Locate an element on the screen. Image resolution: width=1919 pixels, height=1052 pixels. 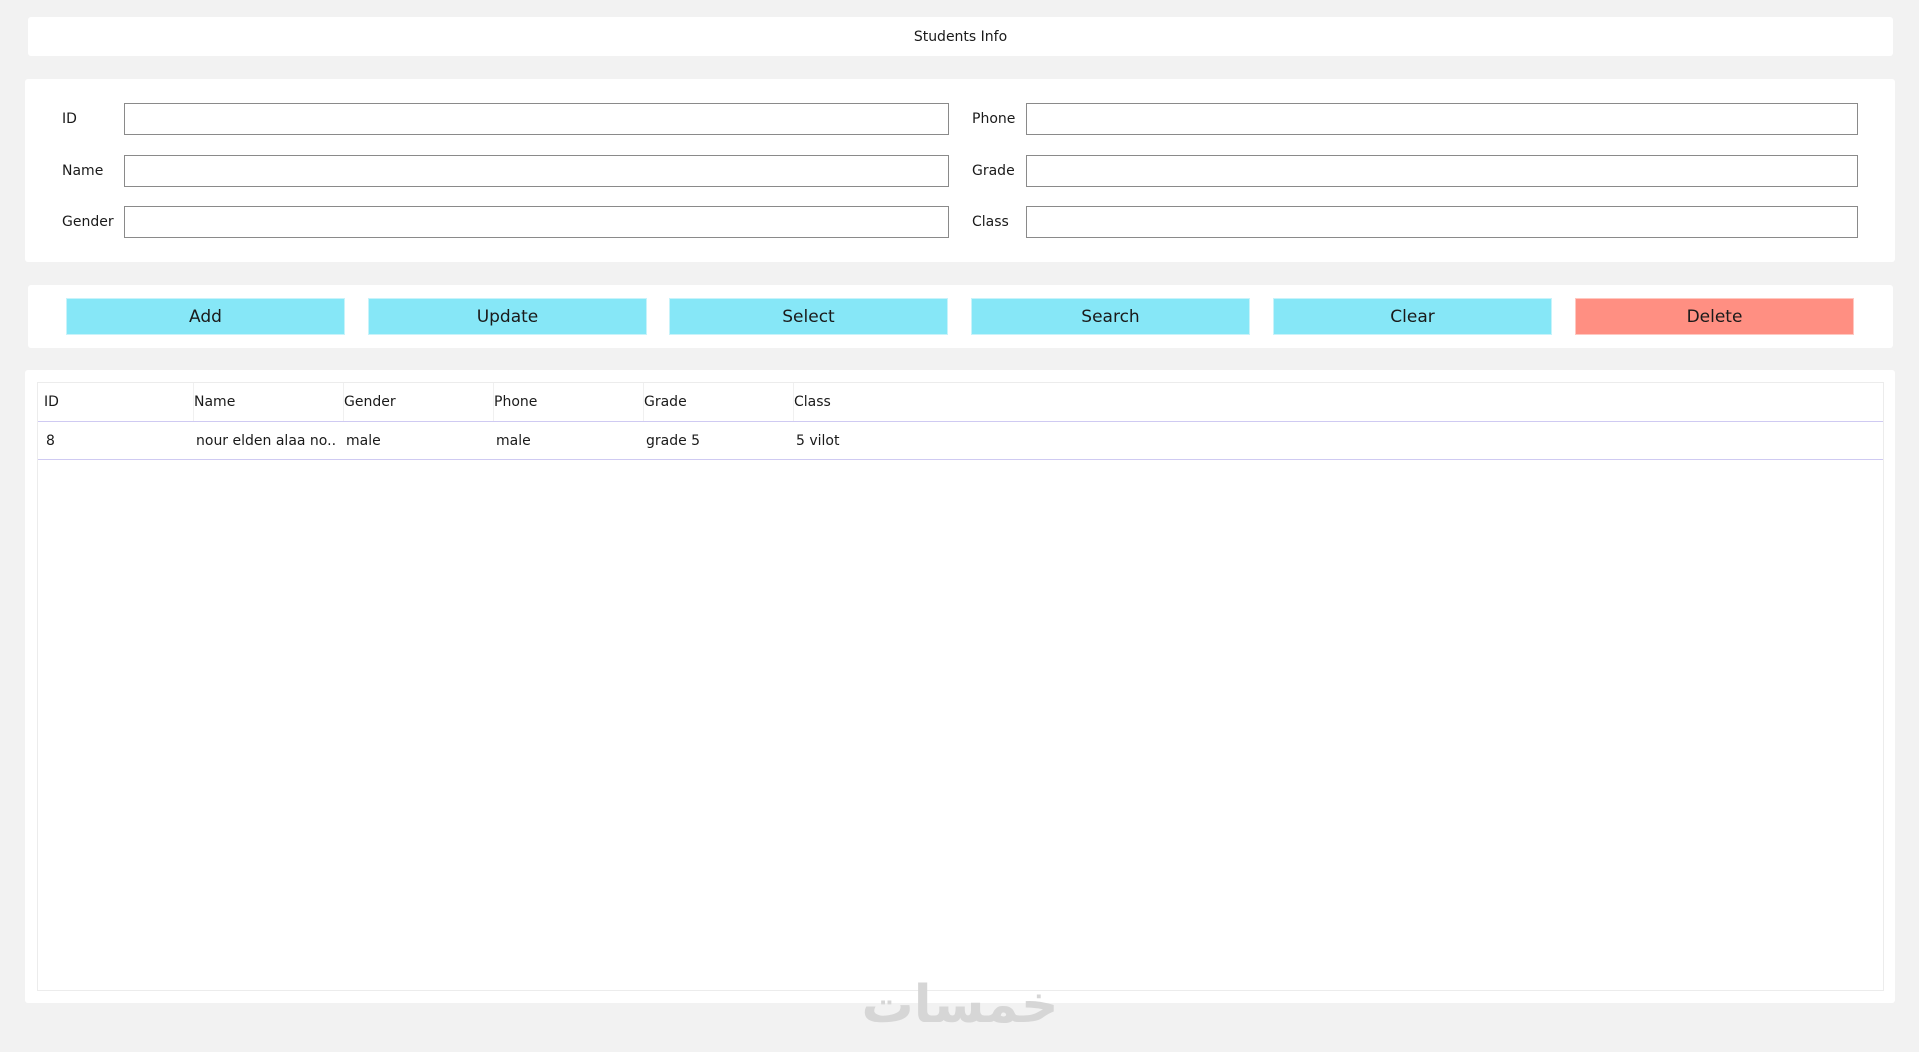
add-button: Add is located at coordinates (205, 316).